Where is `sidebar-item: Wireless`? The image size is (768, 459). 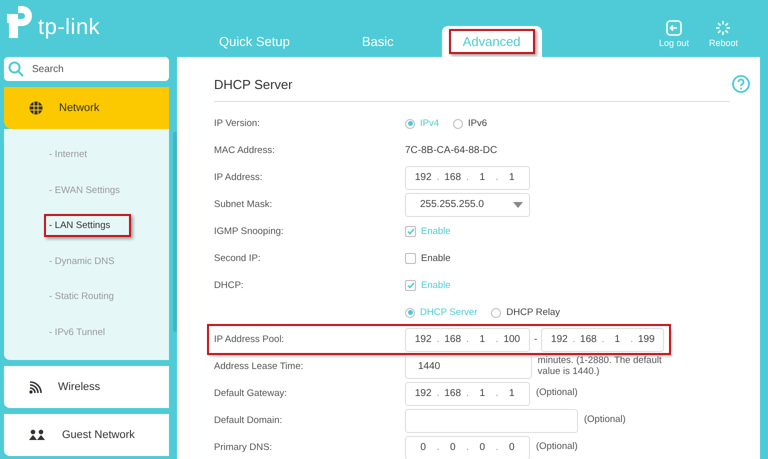 sidebar-item: Wireless is located at coordinates (86, 387).